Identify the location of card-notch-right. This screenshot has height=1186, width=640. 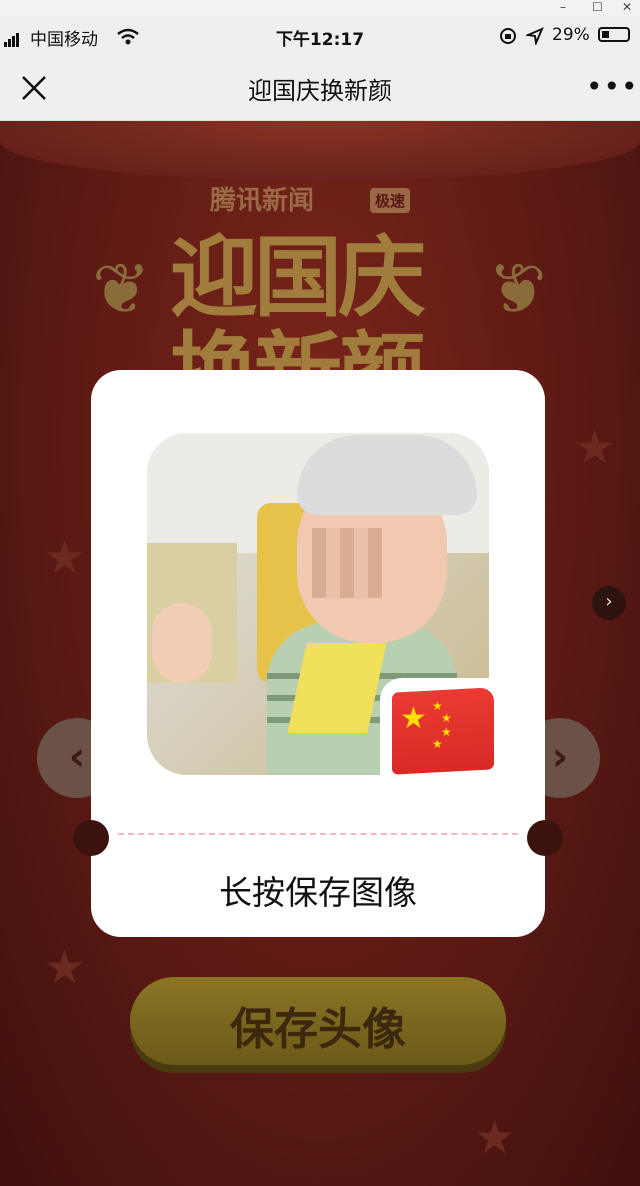
(545, 838).